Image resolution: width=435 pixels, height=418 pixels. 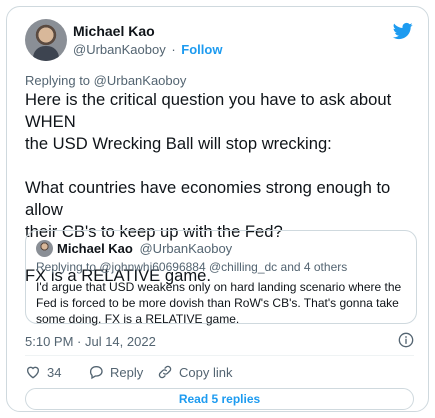 What do you see at coordinates (219, 399) in the screenshot?
I see `read-replies-button: Read 5 replies` at bounding box center [219, 399].